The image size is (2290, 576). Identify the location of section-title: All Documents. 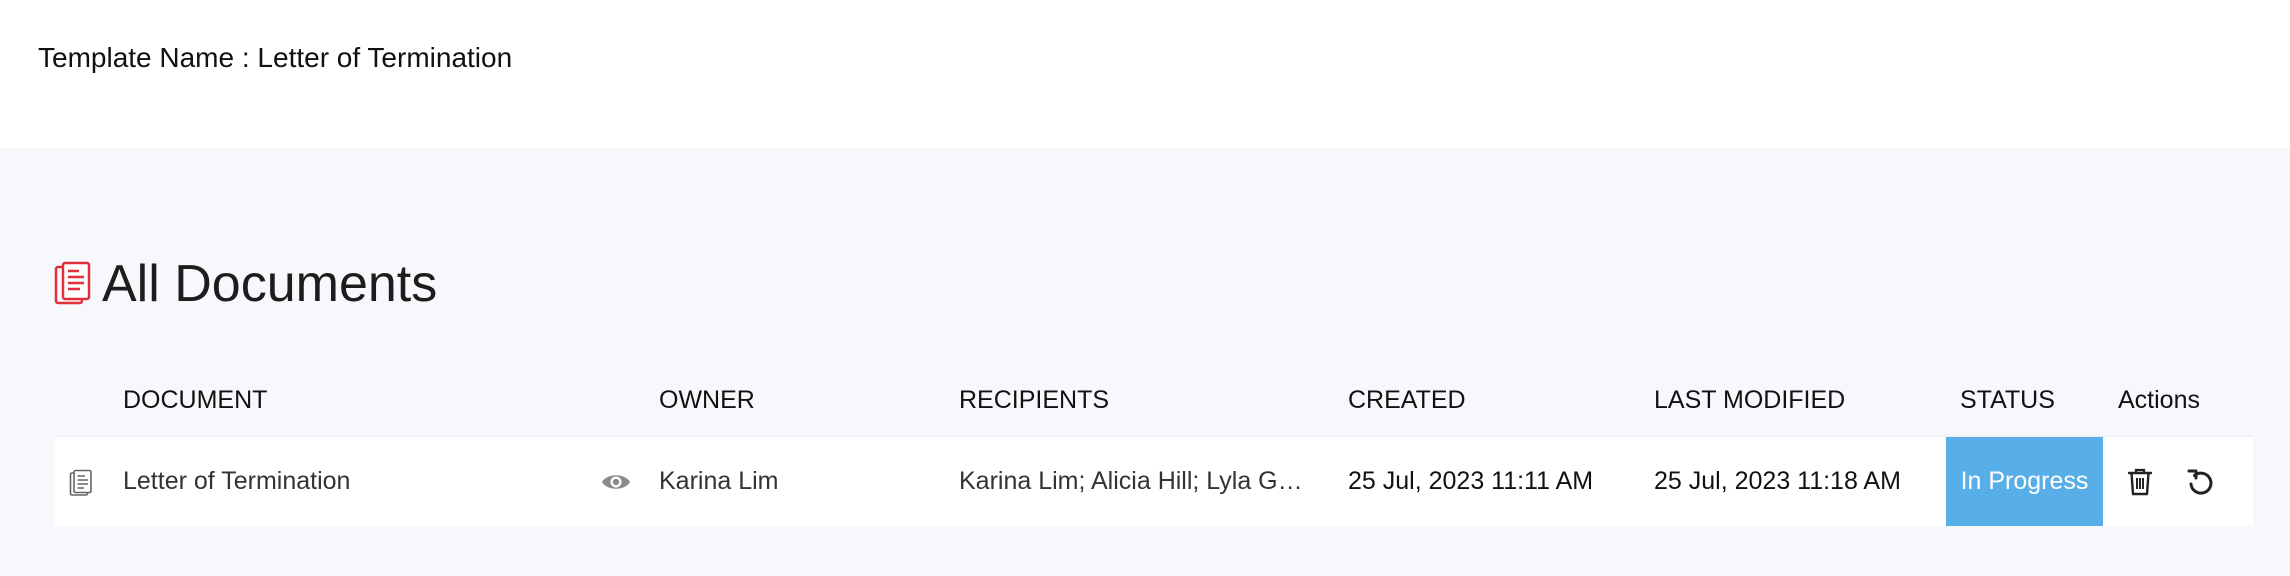
(245, 284).